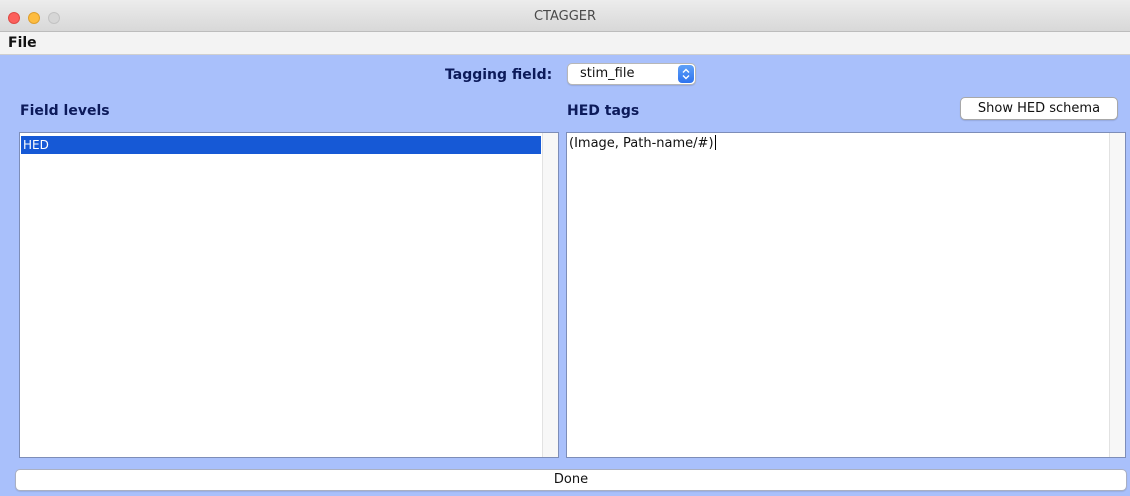 This screenshot has width=1130, height=496. Describe the element at coordinates (65, 111) in the screenshot. I see `field-levels-heading: Field levels` at that location.